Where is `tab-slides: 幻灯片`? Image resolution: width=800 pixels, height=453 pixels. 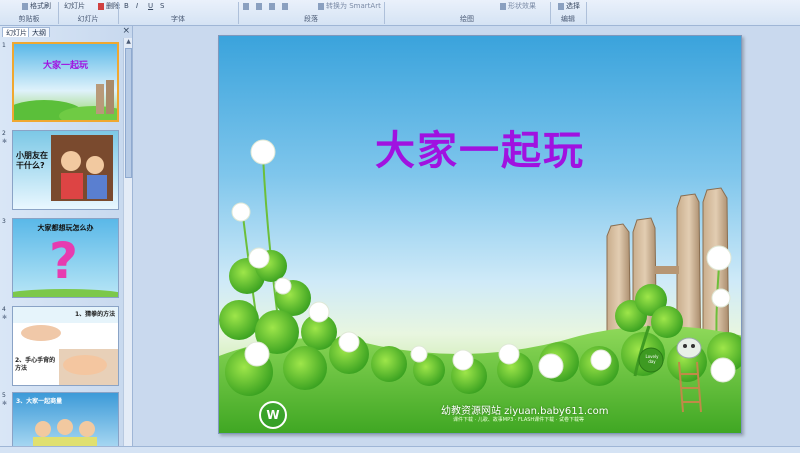
tab-slides: 幻灯片 is located at coordinates (16, 32).